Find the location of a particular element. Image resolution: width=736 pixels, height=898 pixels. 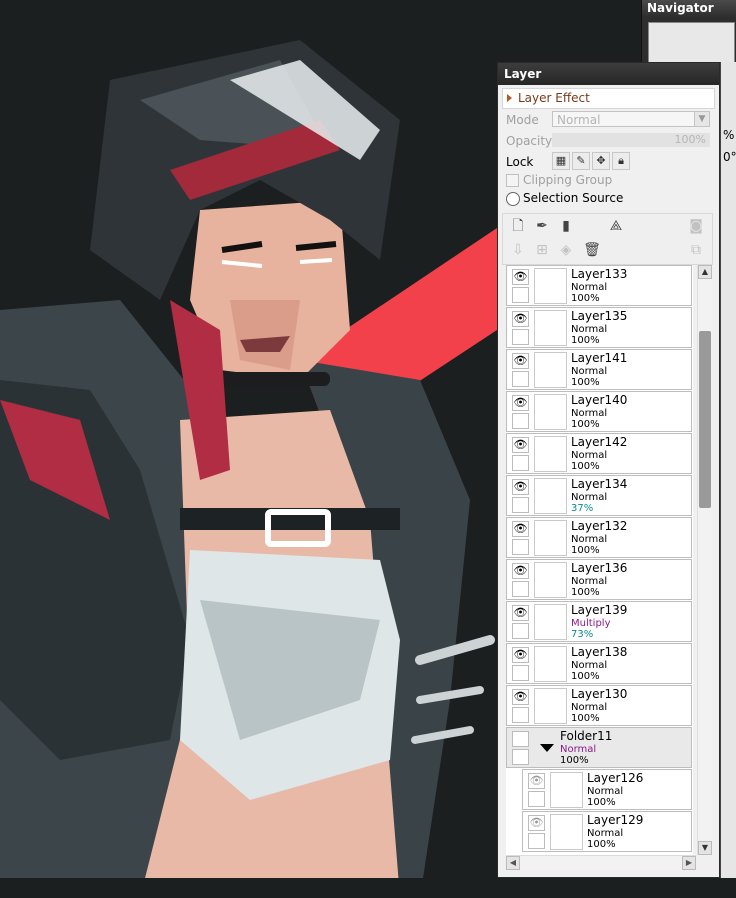

scroll-down-icon: ▼ is located at coordinates (705, 848).